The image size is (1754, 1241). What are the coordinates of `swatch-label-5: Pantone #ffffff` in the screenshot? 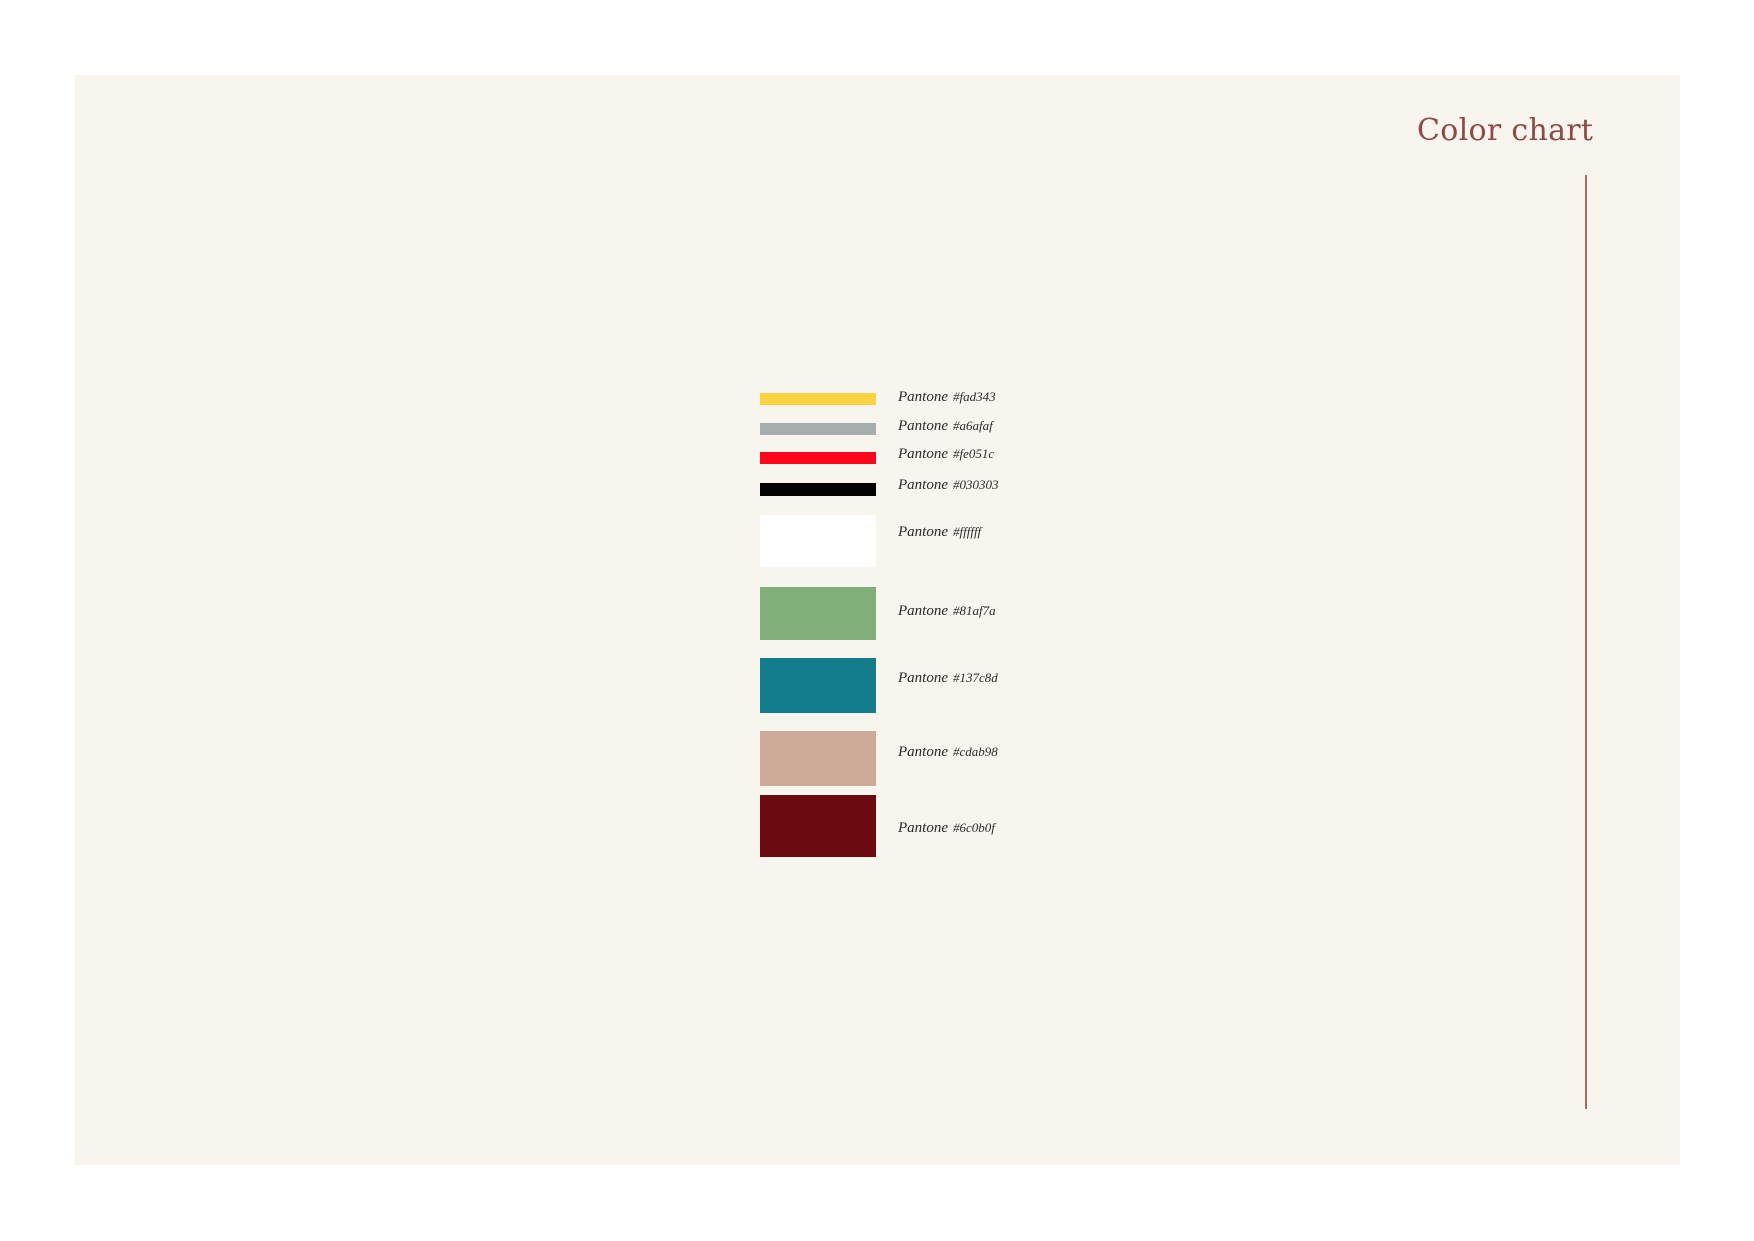 It's located at (940, 532).